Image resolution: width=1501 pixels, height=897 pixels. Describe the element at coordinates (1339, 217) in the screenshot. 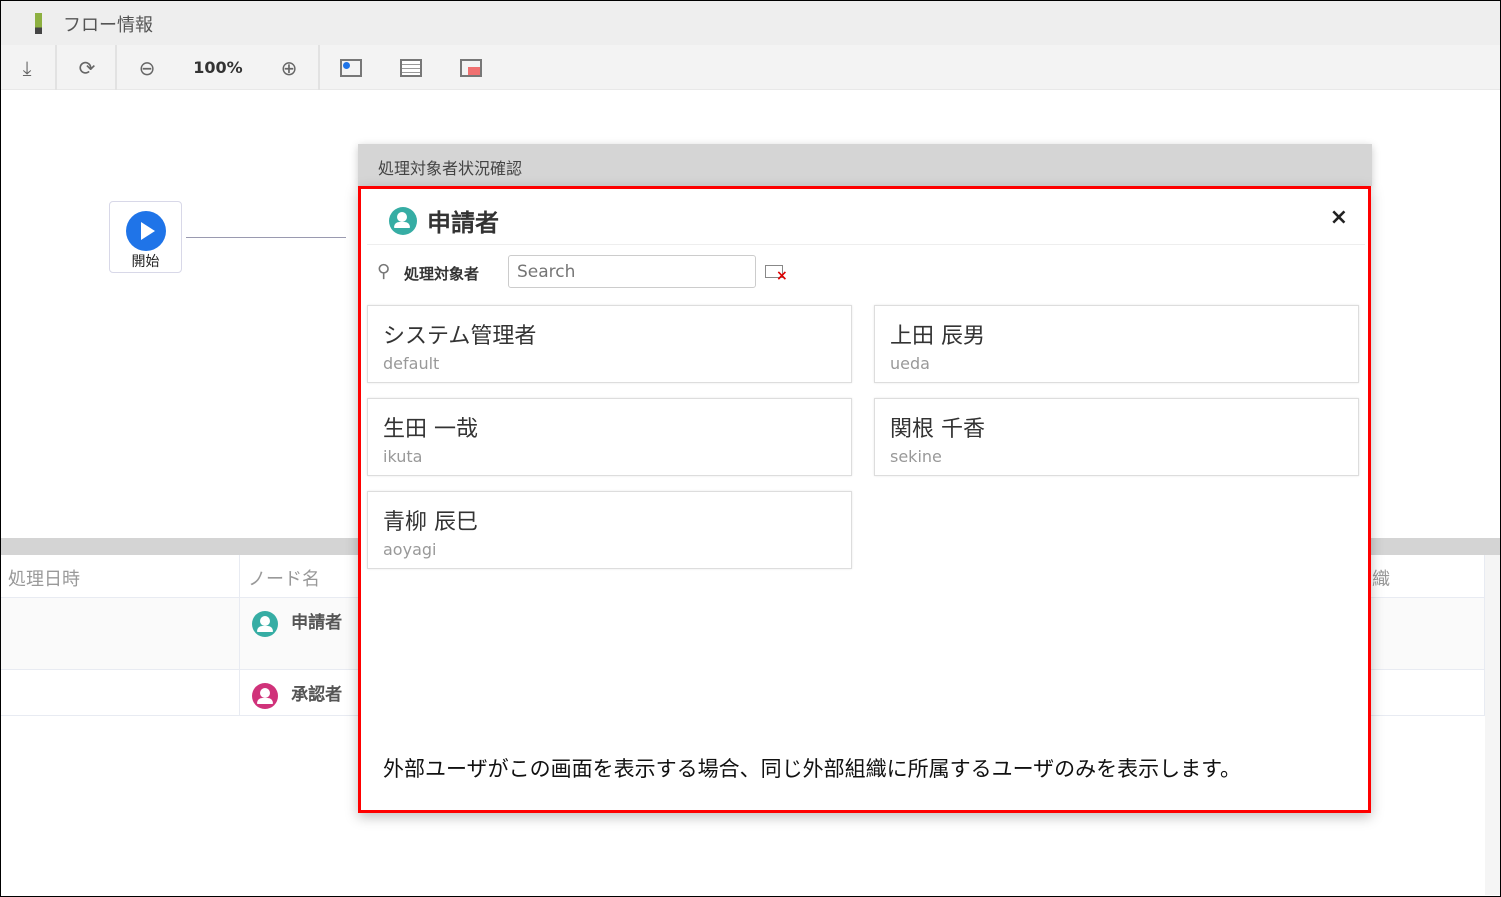

I see `close-icon: ×` at that location.